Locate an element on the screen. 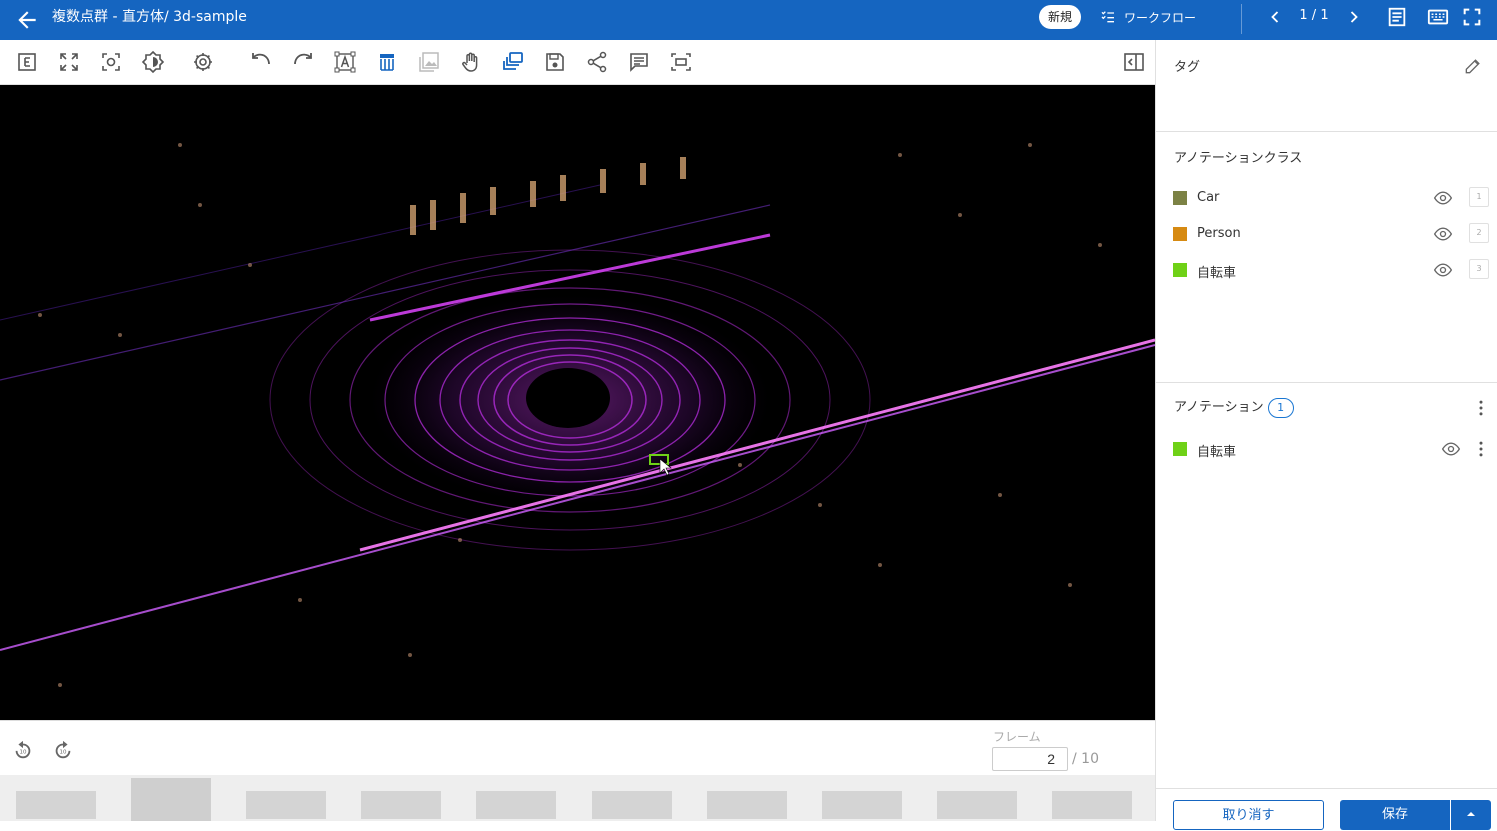 The width and height of the screenshot is (1497, 831). focus-icon is located at coordinates (111, 62).